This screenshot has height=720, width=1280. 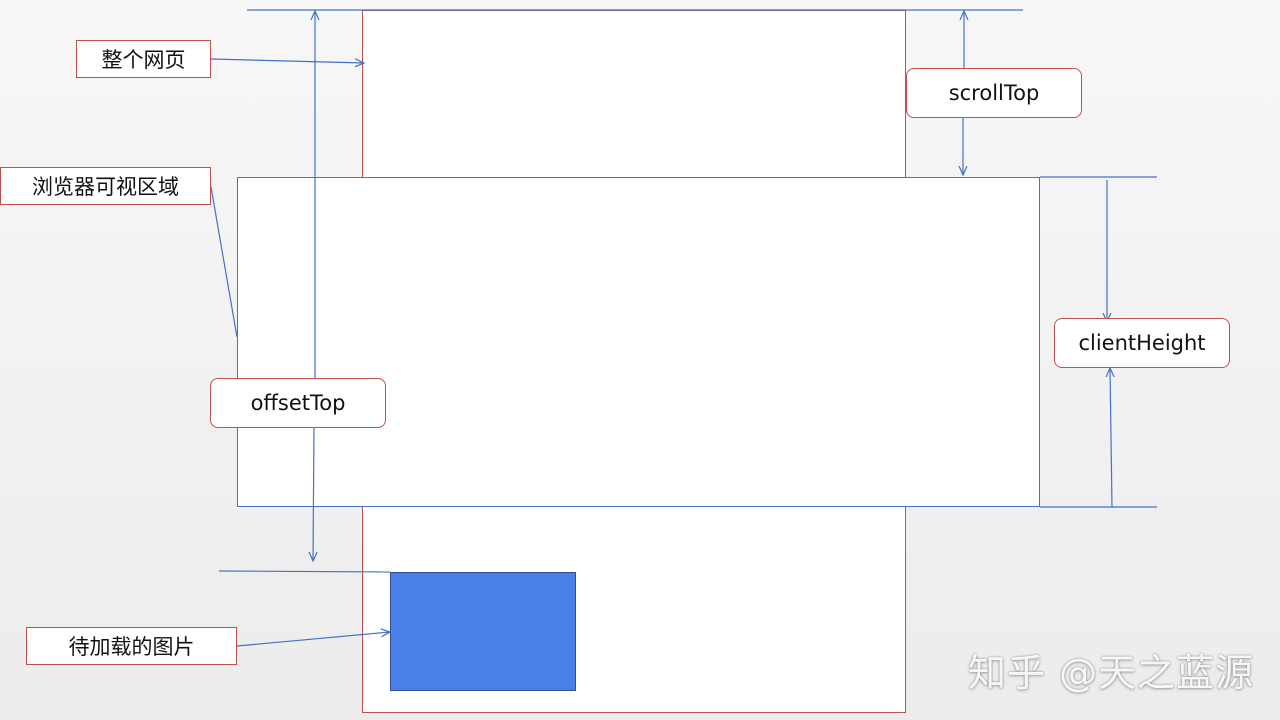 I want to click on client-height-arrow-up, so click(x=1111, y=438).